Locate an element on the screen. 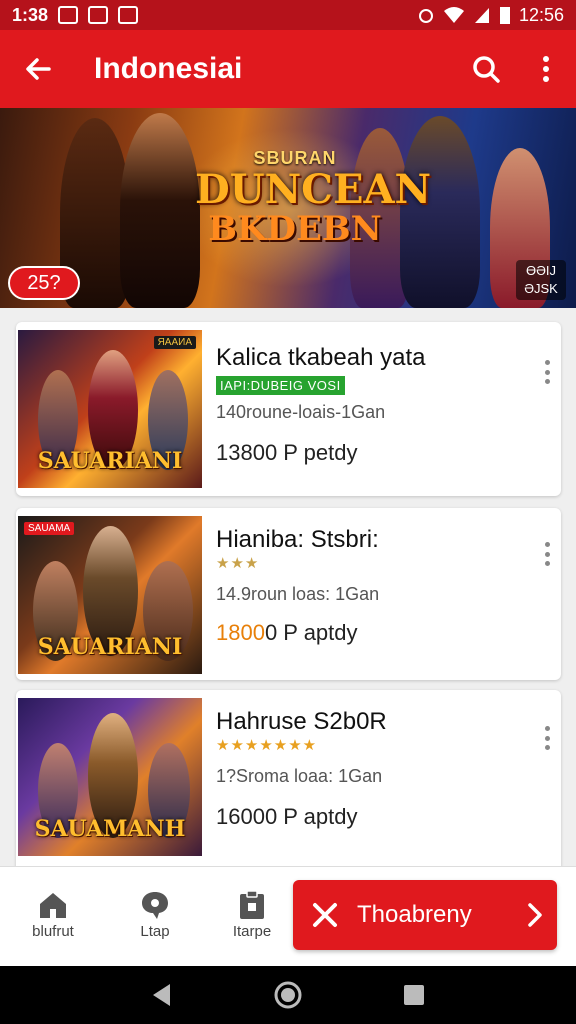 This screenshot has width=576, height=1024. nav-map-label: Ltap is located at coordinates (155, 931).